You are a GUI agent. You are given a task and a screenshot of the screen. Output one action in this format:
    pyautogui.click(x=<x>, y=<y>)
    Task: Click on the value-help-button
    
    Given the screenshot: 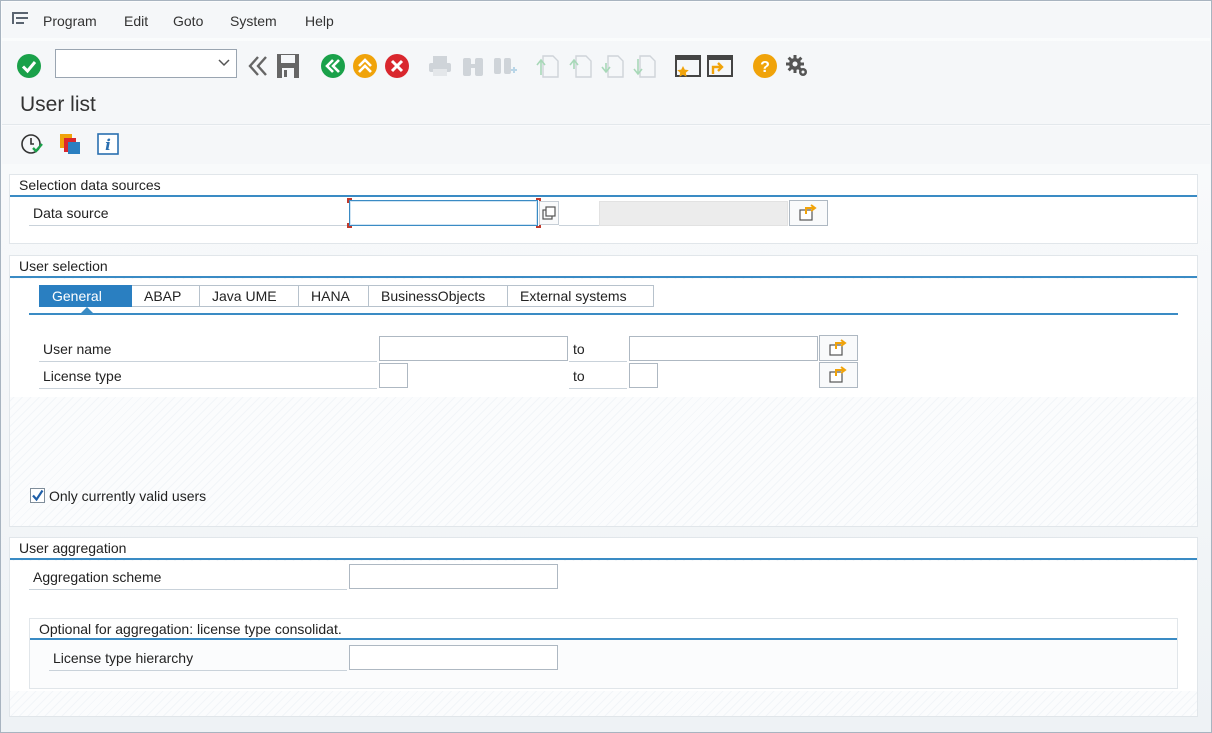 What is the action you would take?
    pyautogui.click(x=549, y=213)
    